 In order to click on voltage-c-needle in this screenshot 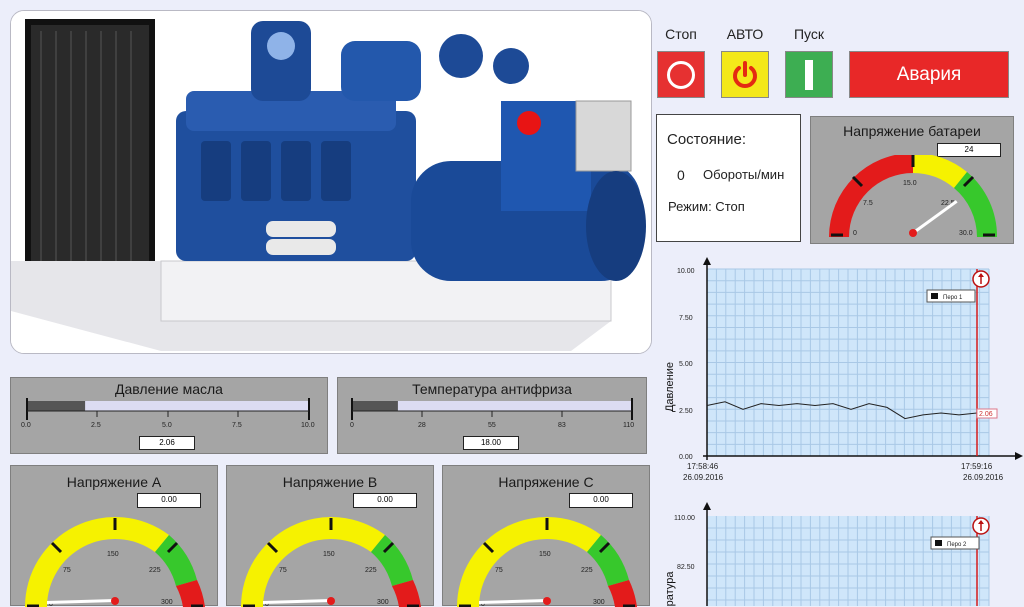, I will do `click(513, 601)`.